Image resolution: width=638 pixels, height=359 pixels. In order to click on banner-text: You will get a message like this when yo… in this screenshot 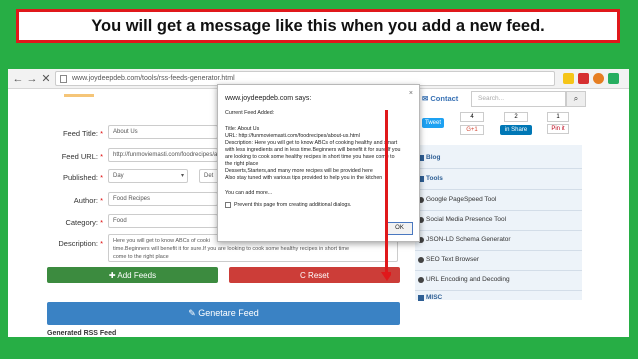, I will do `click(318, 25)`.